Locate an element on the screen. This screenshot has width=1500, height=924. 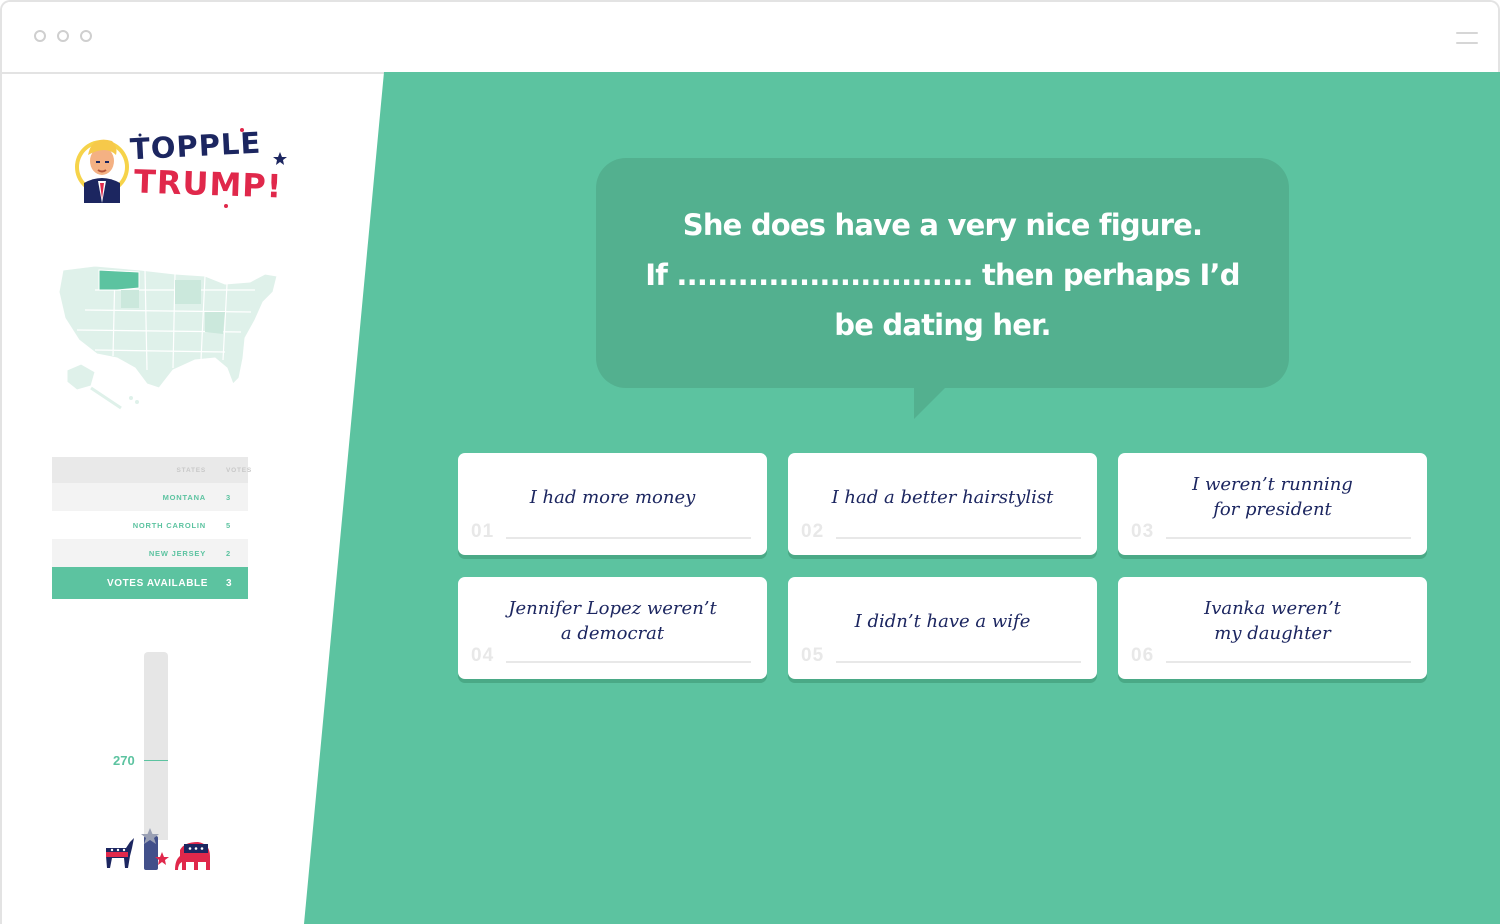
answer-text: I didn’t have a wife is located at coordinates (942, 621).